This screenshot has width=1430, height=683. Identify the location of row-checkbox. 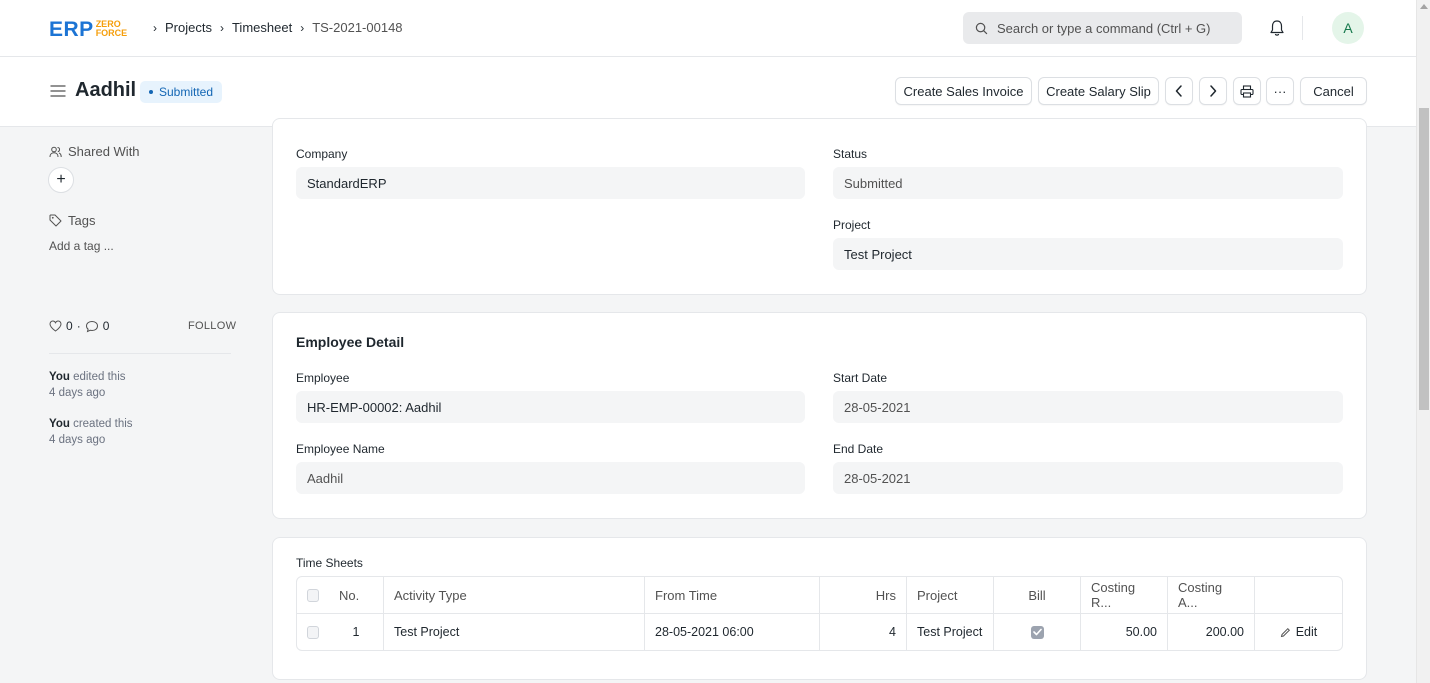
(313, 632).